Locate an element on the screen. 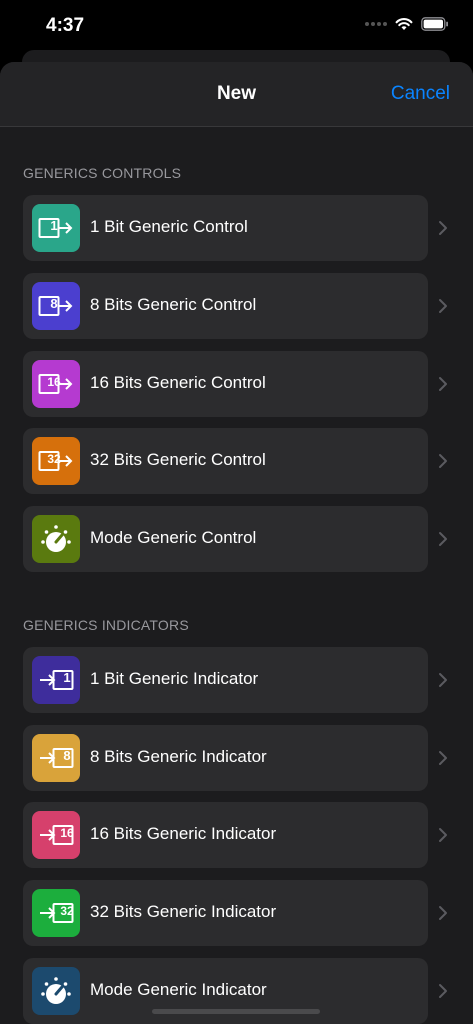 The height and width of the screenshot is (1024, 473). indicator-32-icon: 32 is located at coordinates (56, 913).